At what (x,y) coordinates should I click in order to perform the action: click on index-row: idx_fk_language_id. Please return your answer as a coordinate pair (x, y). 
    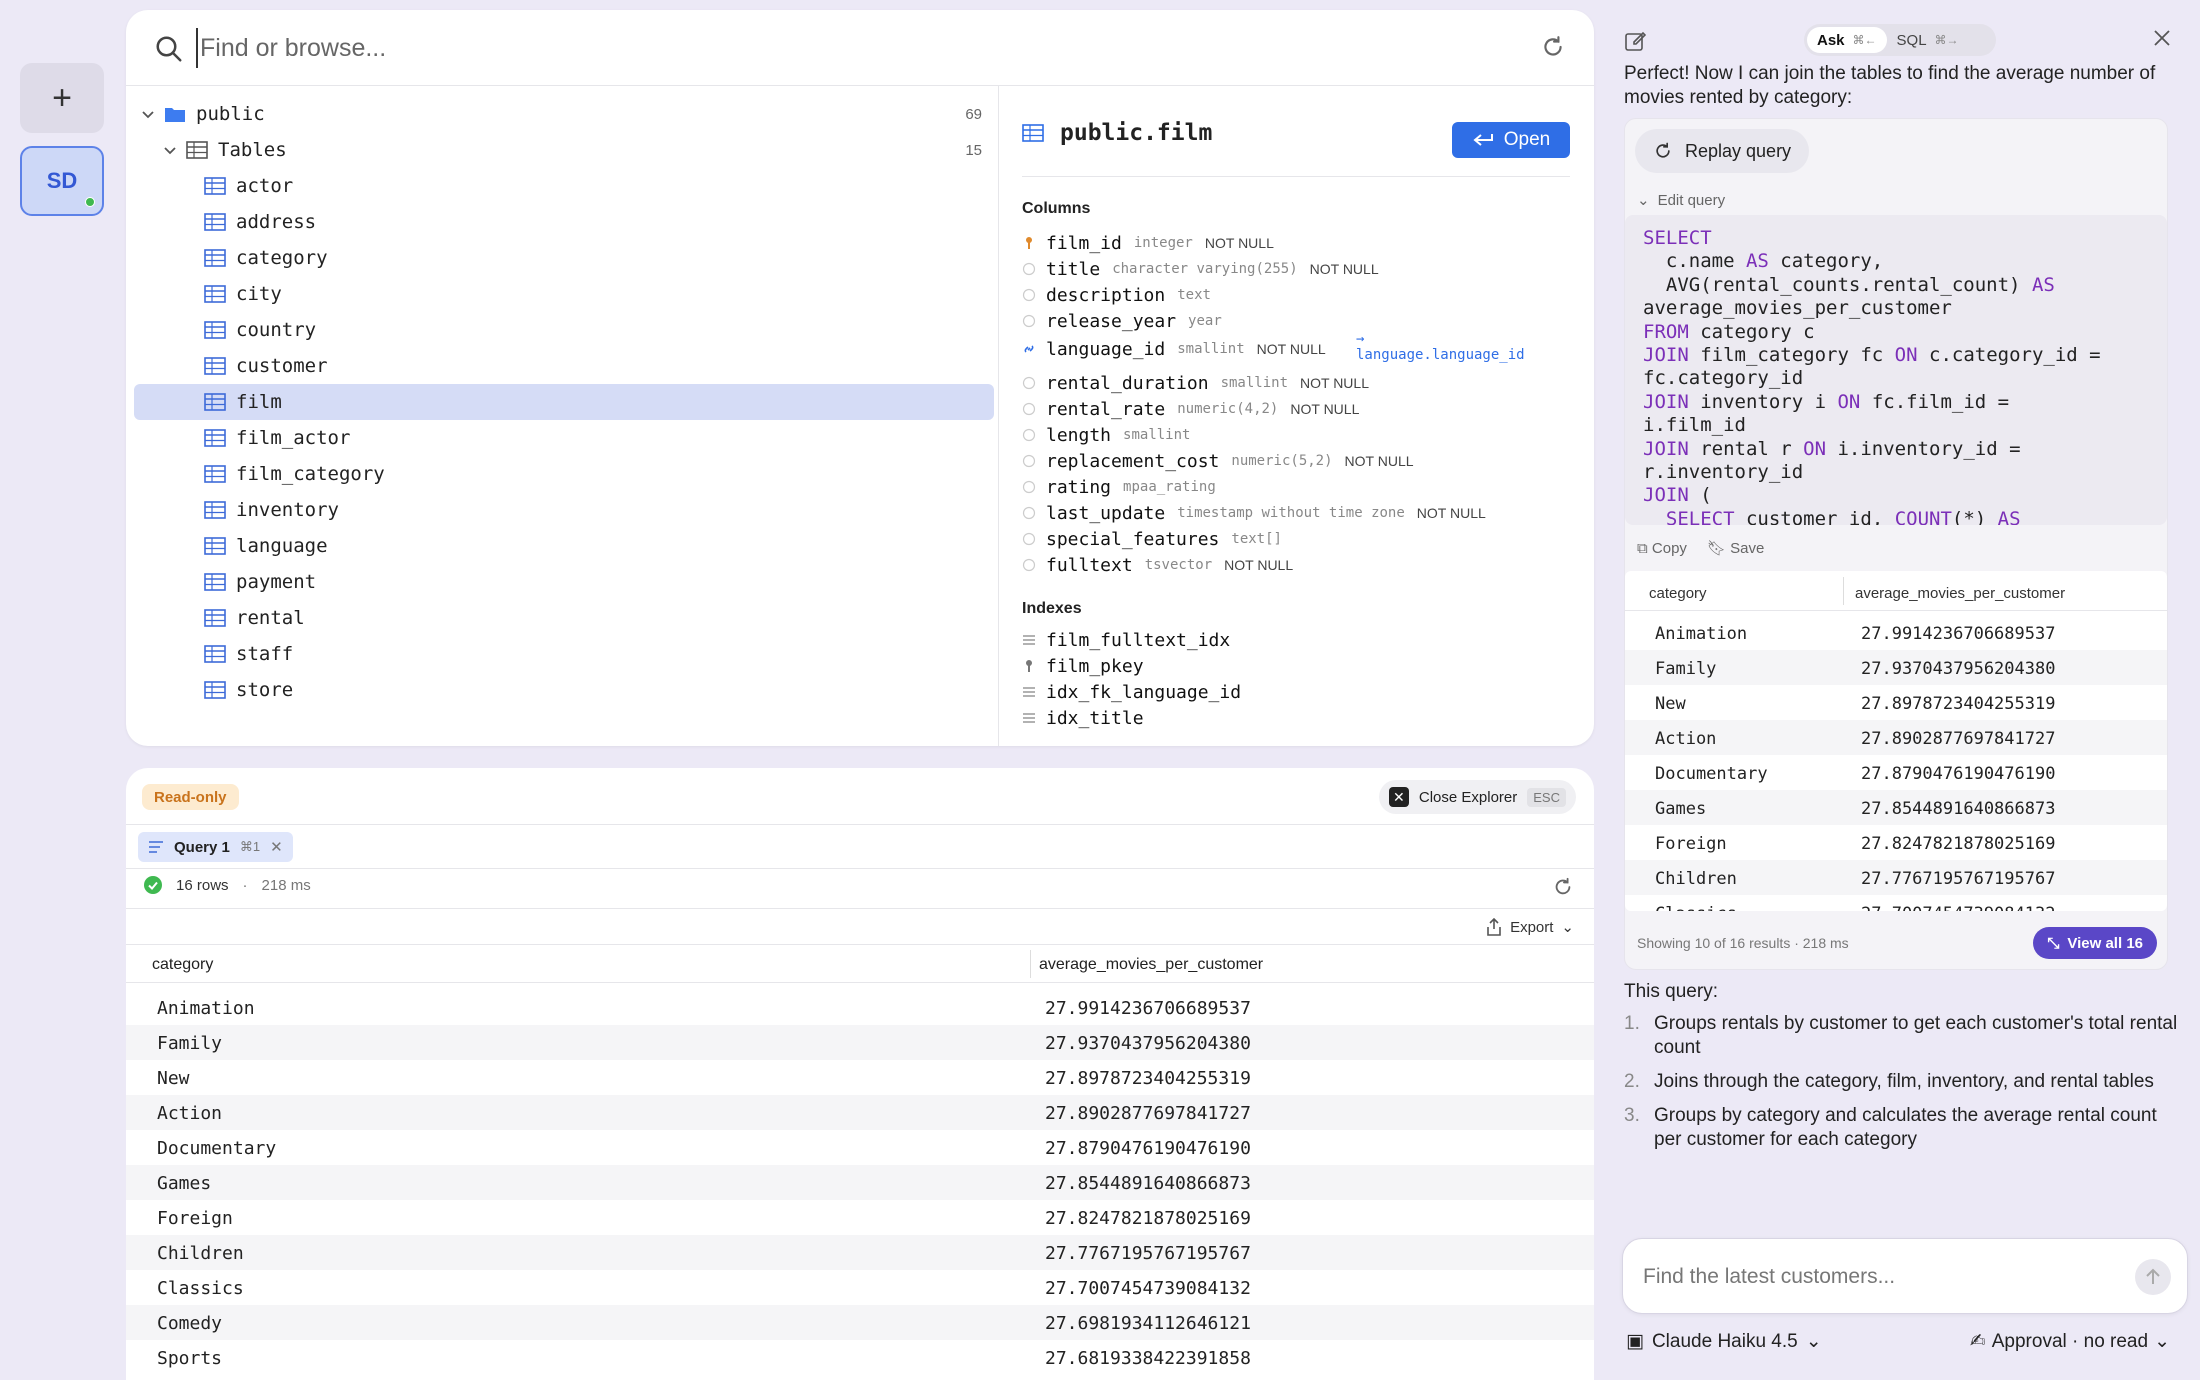
    Looking at the image, I should click on (1137, 692).